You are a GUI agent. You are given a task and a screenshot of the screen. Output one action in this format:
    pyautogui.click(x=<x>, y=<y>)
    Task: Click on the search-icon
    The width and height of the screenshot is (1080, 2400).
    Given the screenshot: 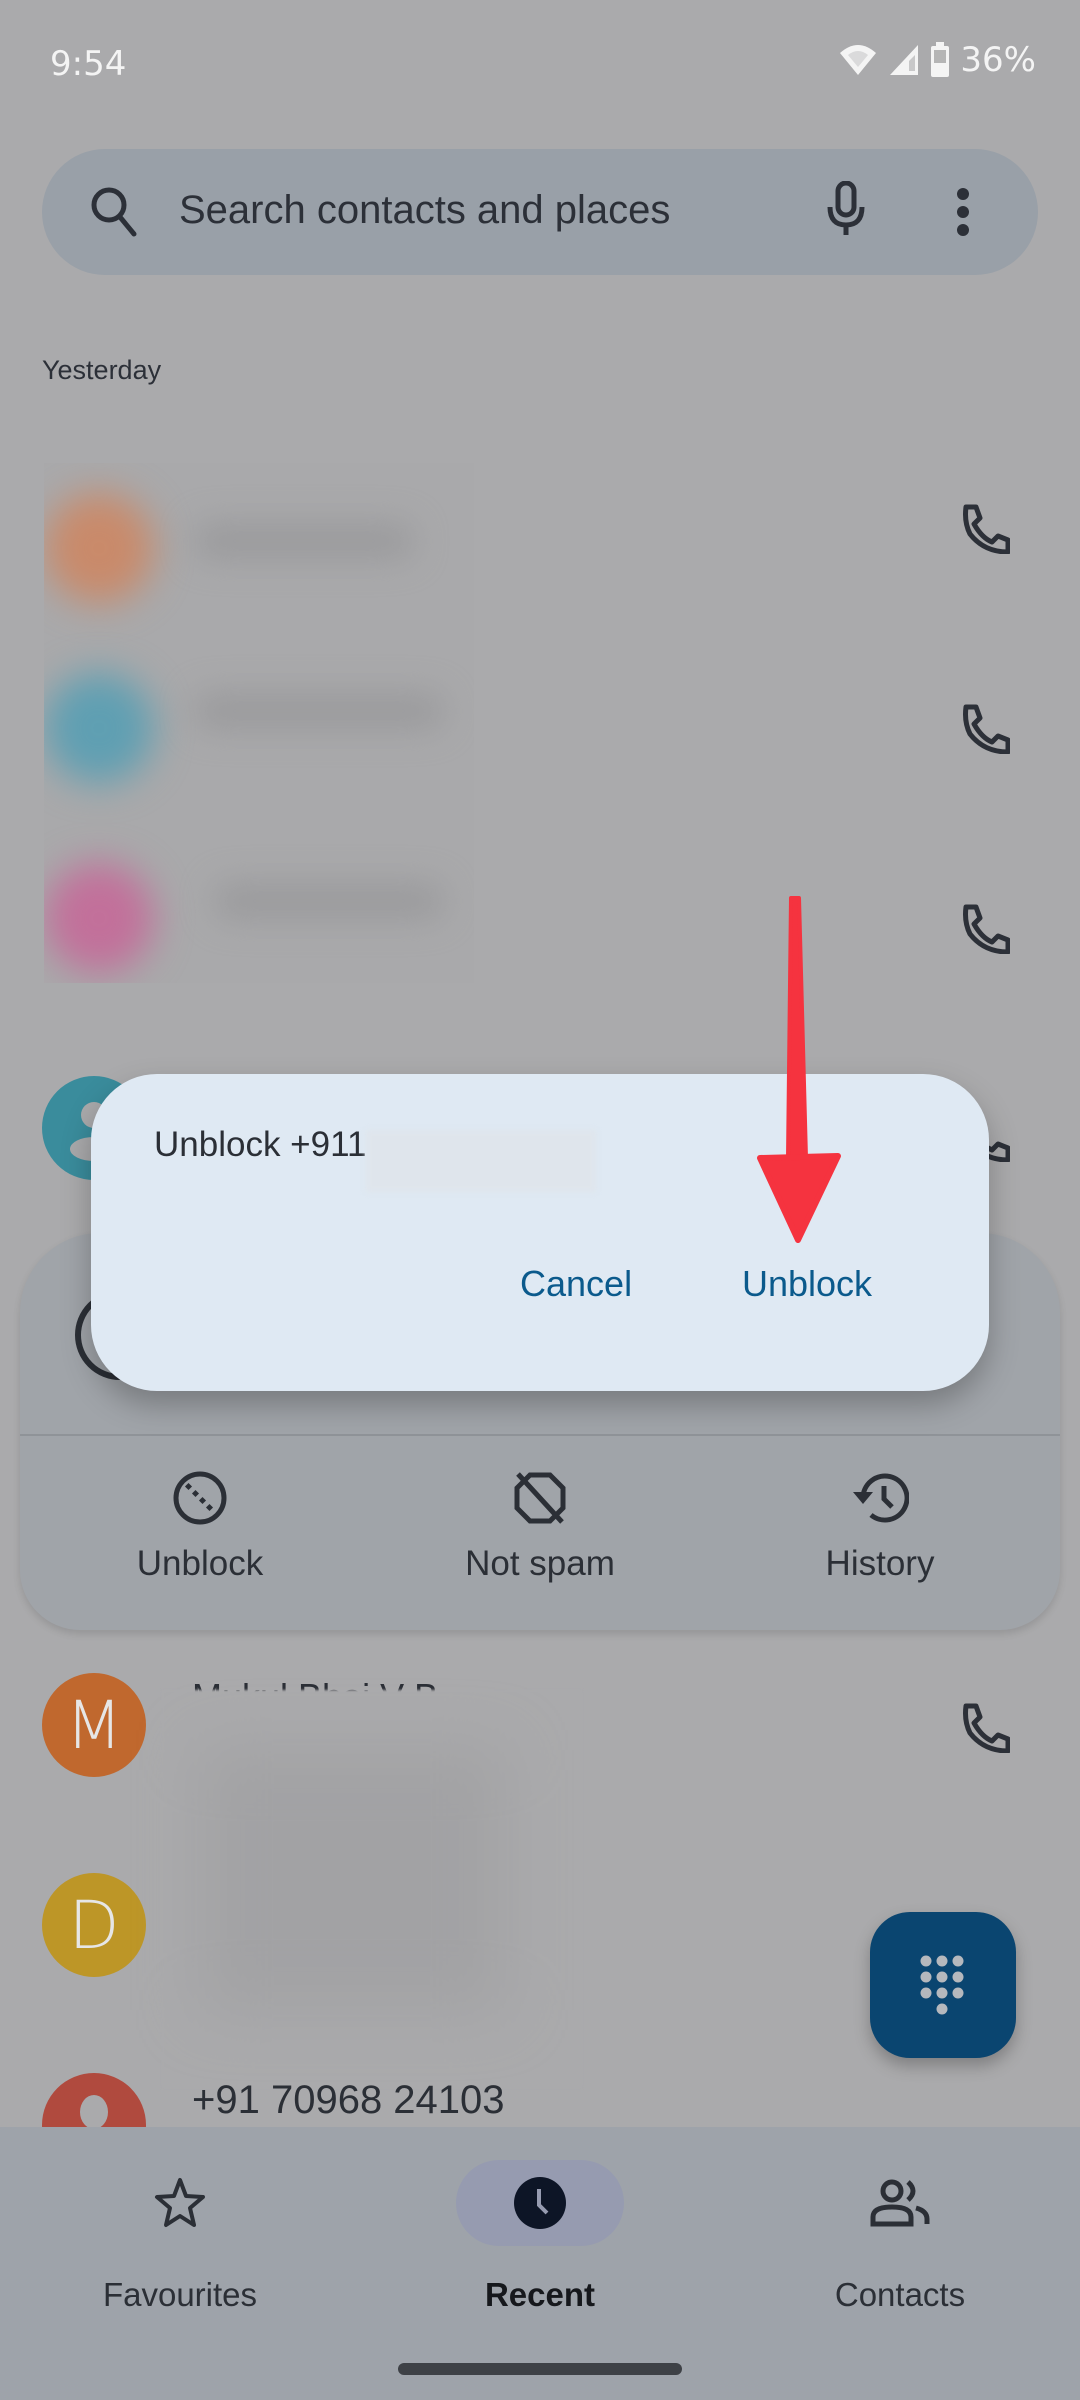 What is the action you would take?
    pyautogui.click(x=114, y=212)
    